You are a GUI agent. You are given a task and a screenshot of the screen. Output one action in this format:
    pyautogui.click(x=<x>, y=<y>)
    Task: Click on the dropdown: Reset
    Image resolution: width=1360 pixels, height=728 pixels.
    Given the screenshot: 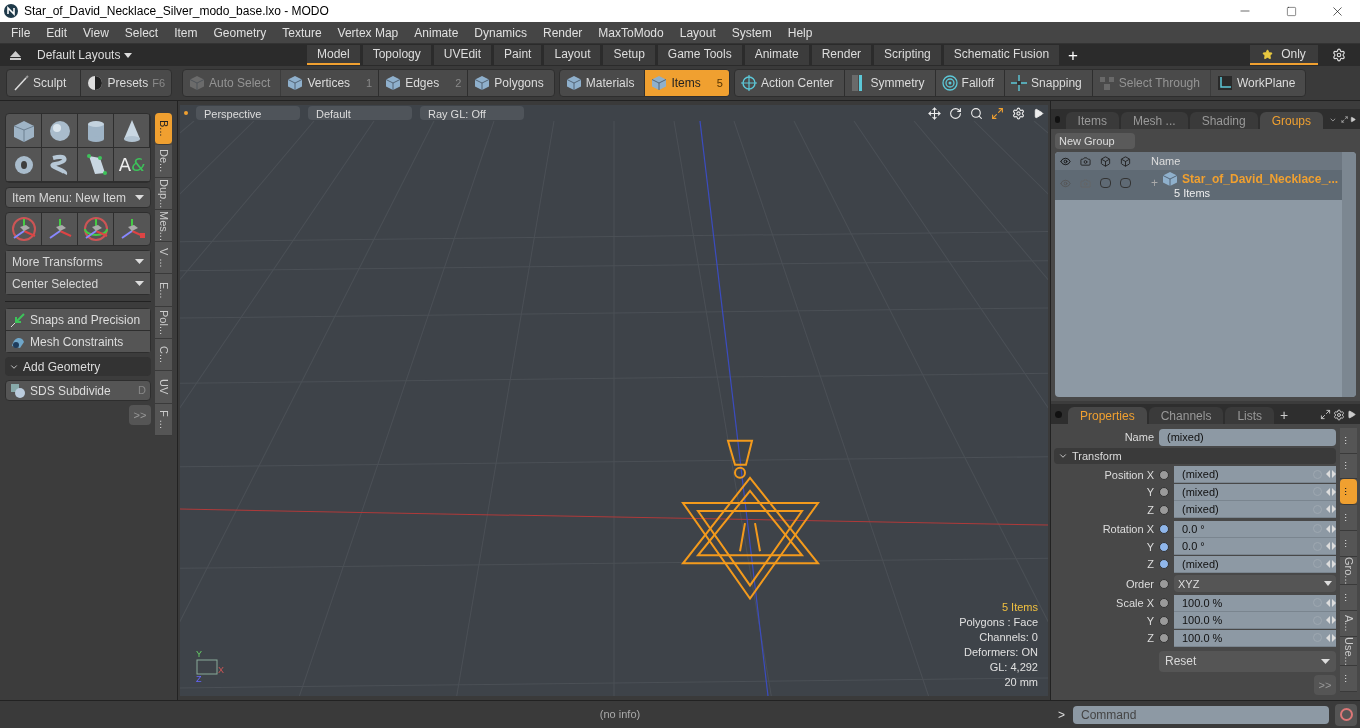 What is the action you would take?
    pyautogui.click(x=1247, y=661)
    